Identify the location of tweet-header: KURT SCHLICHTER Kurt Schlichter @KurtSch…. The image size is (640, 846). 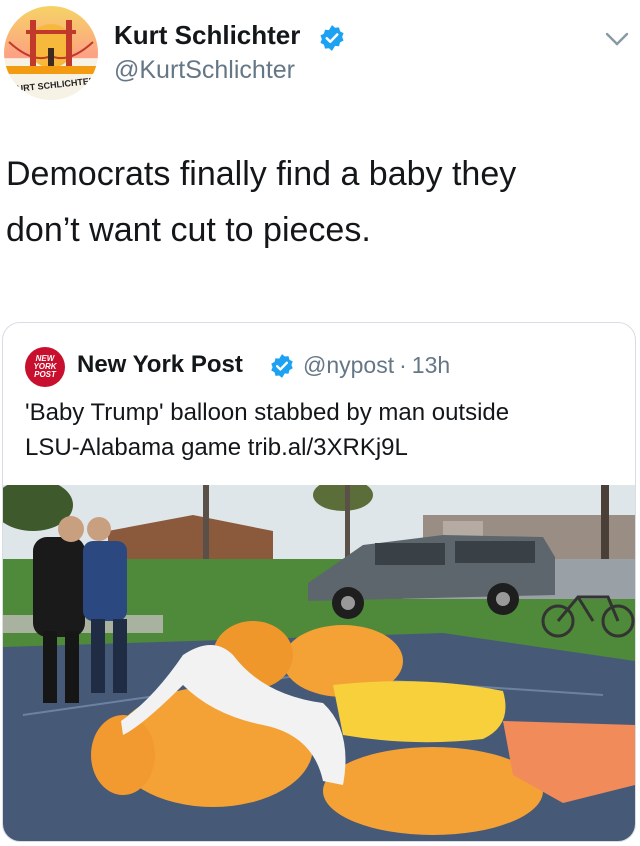
(320, 55).